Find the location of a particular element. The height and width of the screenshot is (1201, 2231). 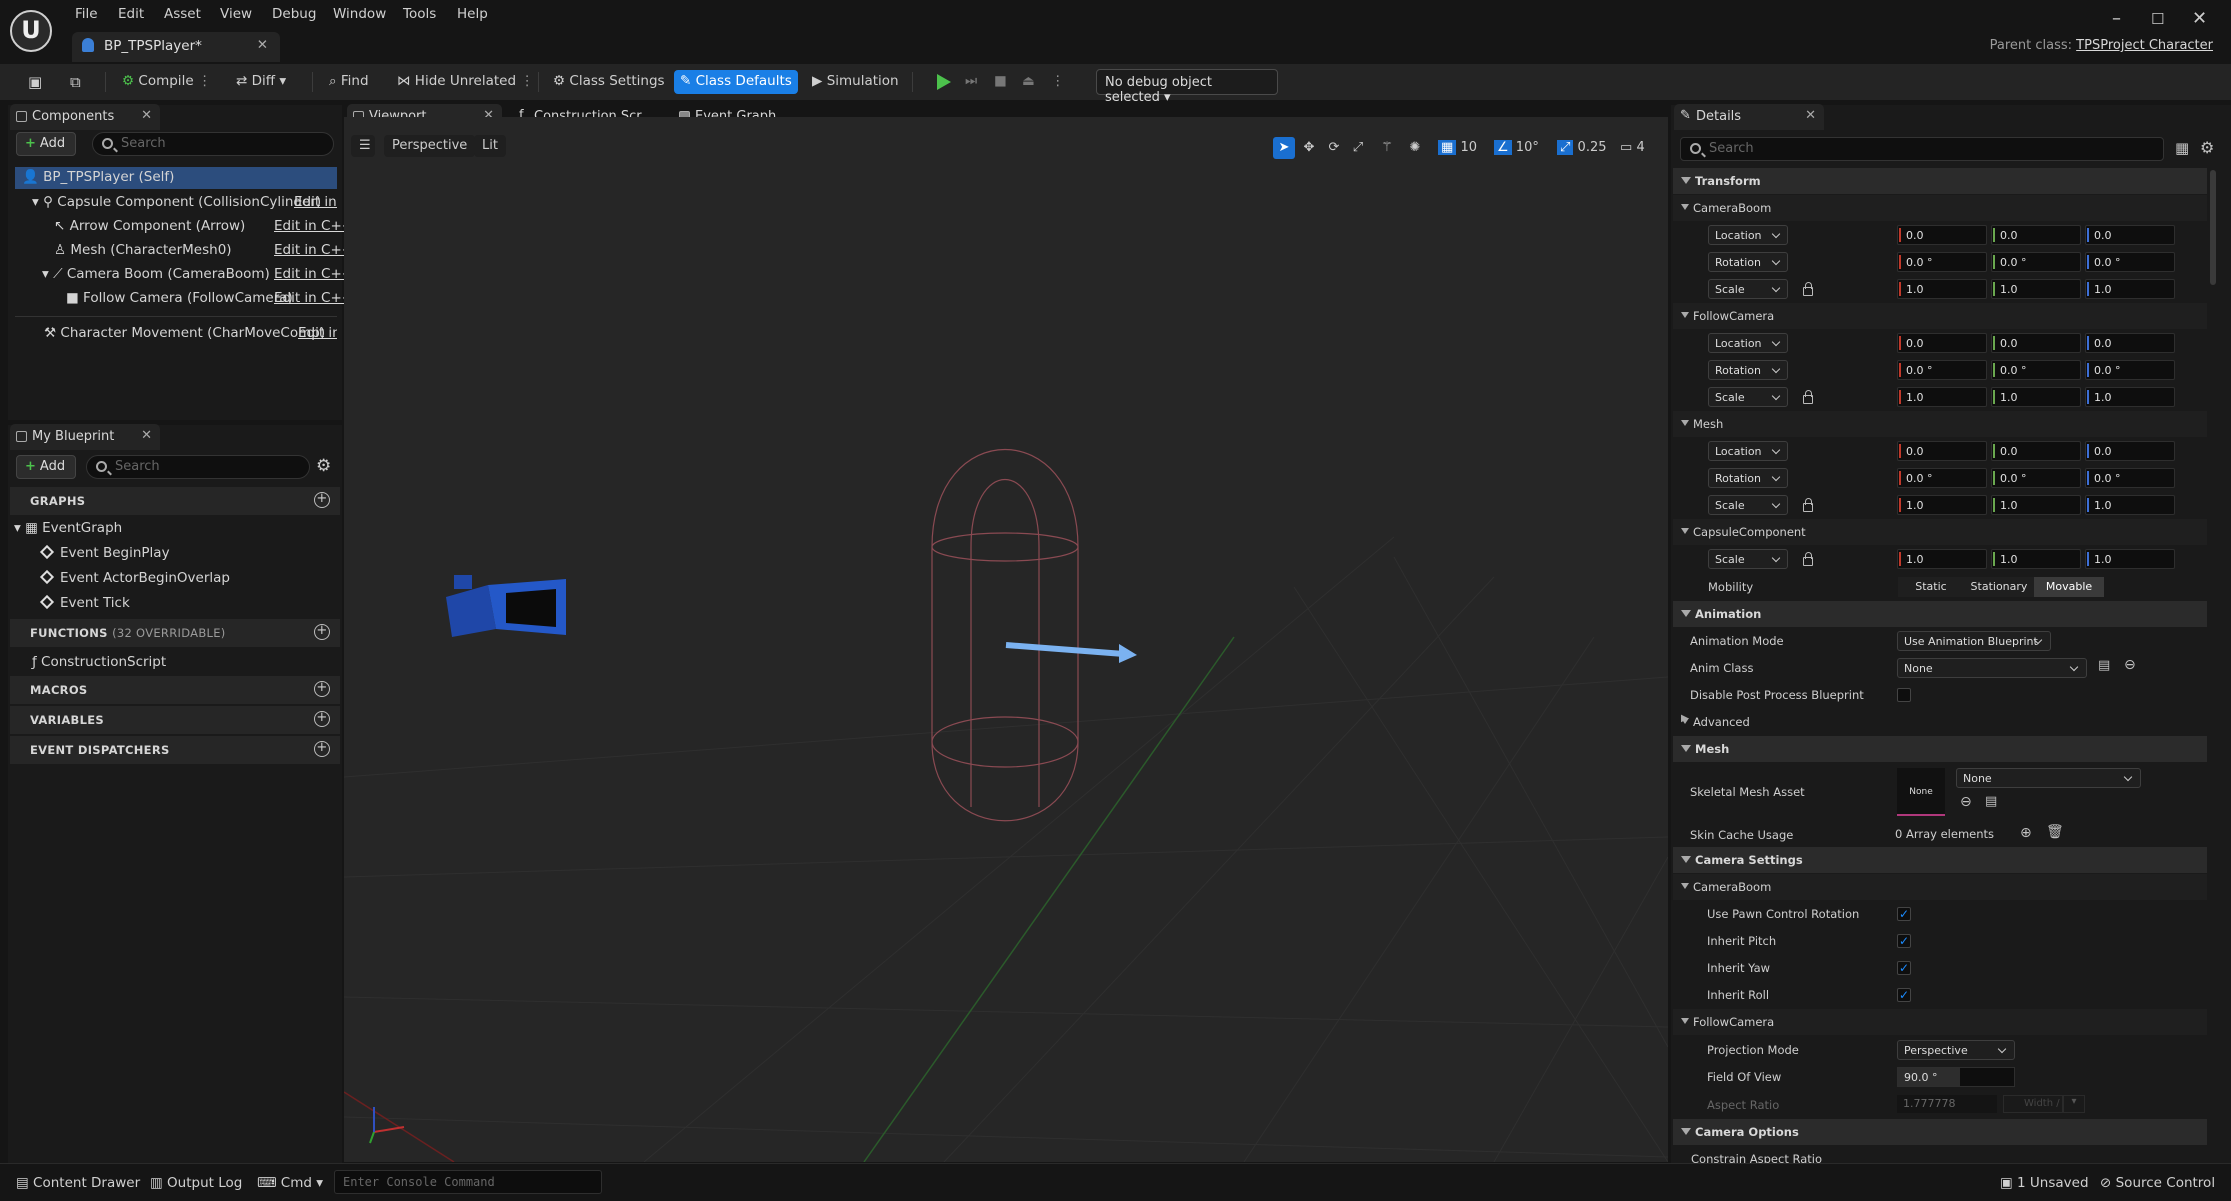

variables-section: VARIABLES + is located at coordinates (175, 720).